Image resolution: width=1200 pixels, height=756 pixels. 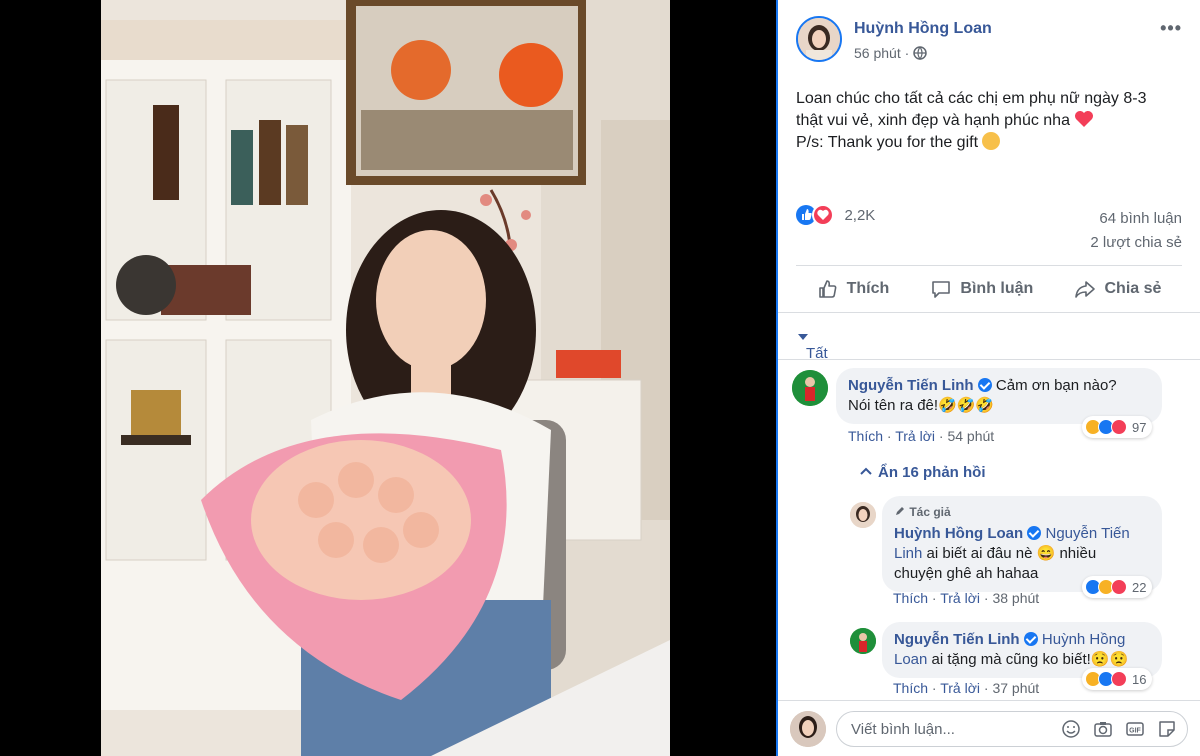 I want to click on emoji-icon, so click(x=1071, y=729).